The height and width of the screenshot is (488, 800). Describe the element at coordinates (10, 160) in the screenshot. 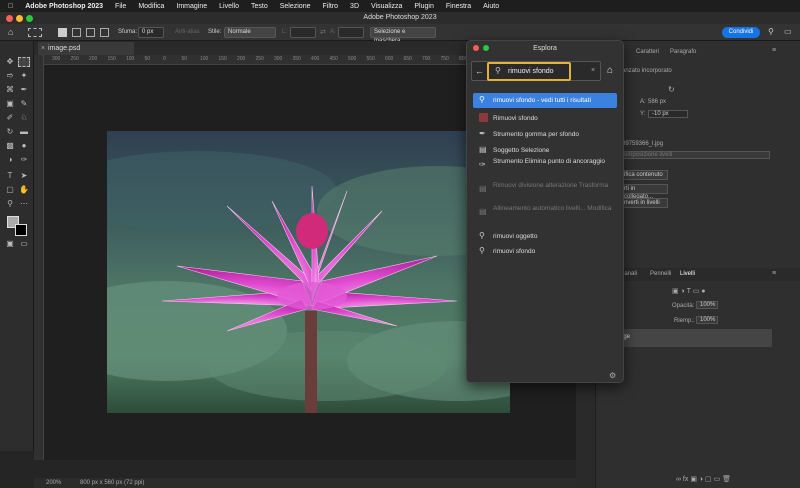

I see `dodge-tool-icon: ◑` at that location.